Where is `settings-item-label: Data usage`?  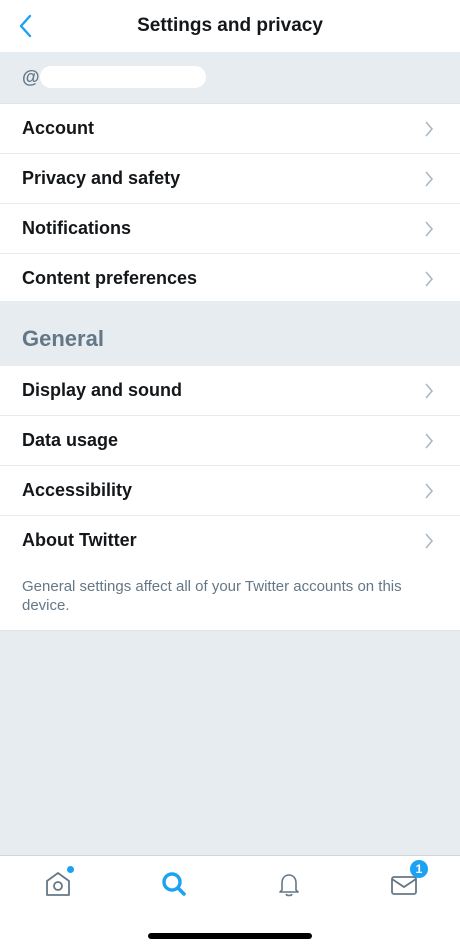 settings-item-label: Data usage is located at coordinates (70, 440).